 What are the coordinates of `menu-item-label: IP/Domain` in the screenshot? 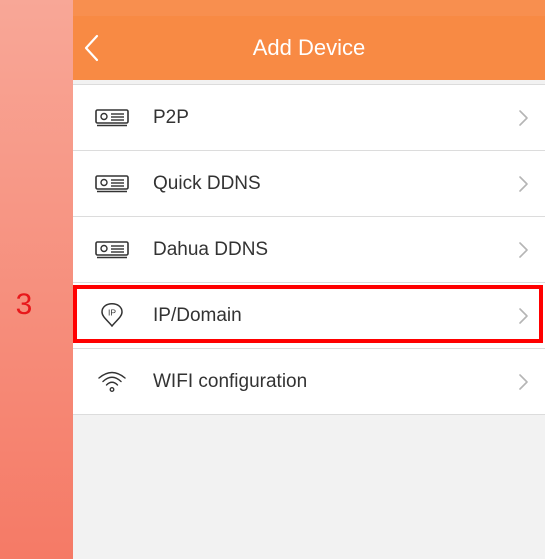 It's located at (197, 315).